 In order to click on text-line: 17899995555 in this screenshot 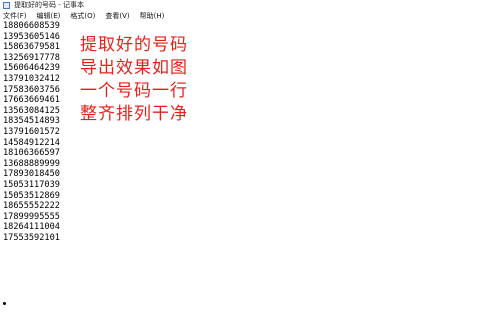, I will do `click(31, 216)`.